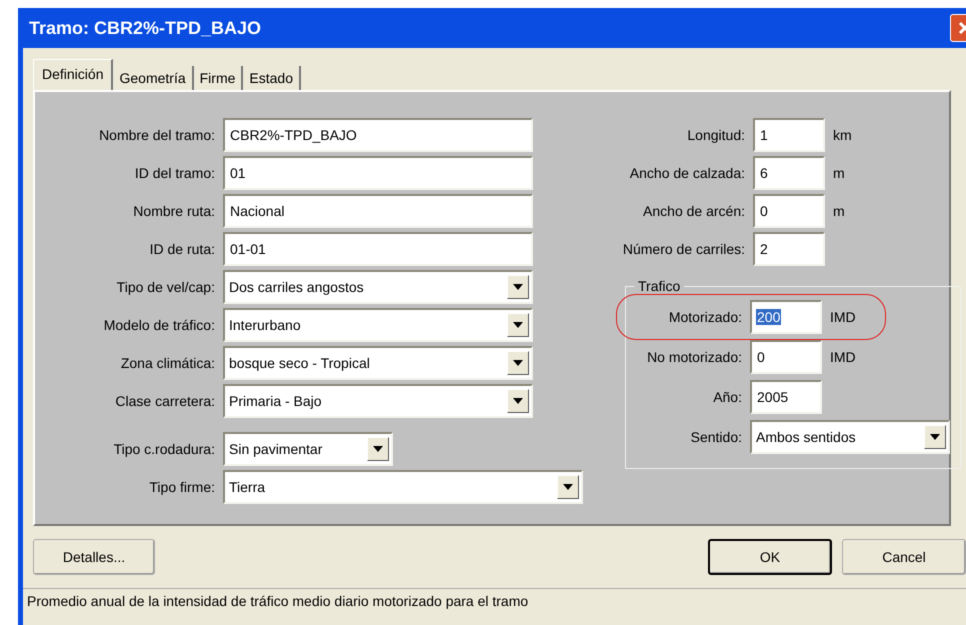 Image resolution: width=966 pixels, height=625 pixels. Describe the element at coordinates (378, 401) in the screenshot. I see `dropdown-field: Primaria - Bajo` at that location.